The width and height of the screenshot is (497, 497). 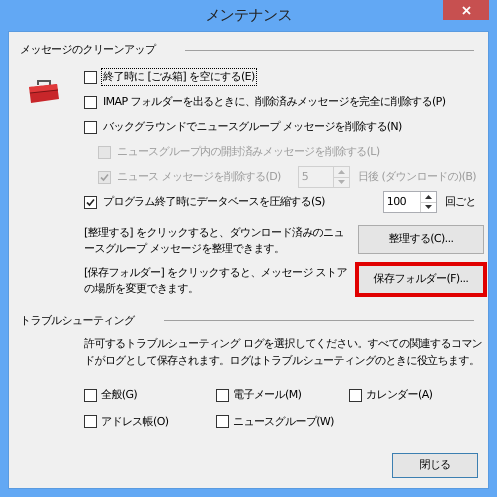 What do you see at coordinates (267, 395) in the screenshot?
I see `checkbox-label: 電子メール(M)` at bounding box center [267, 395].